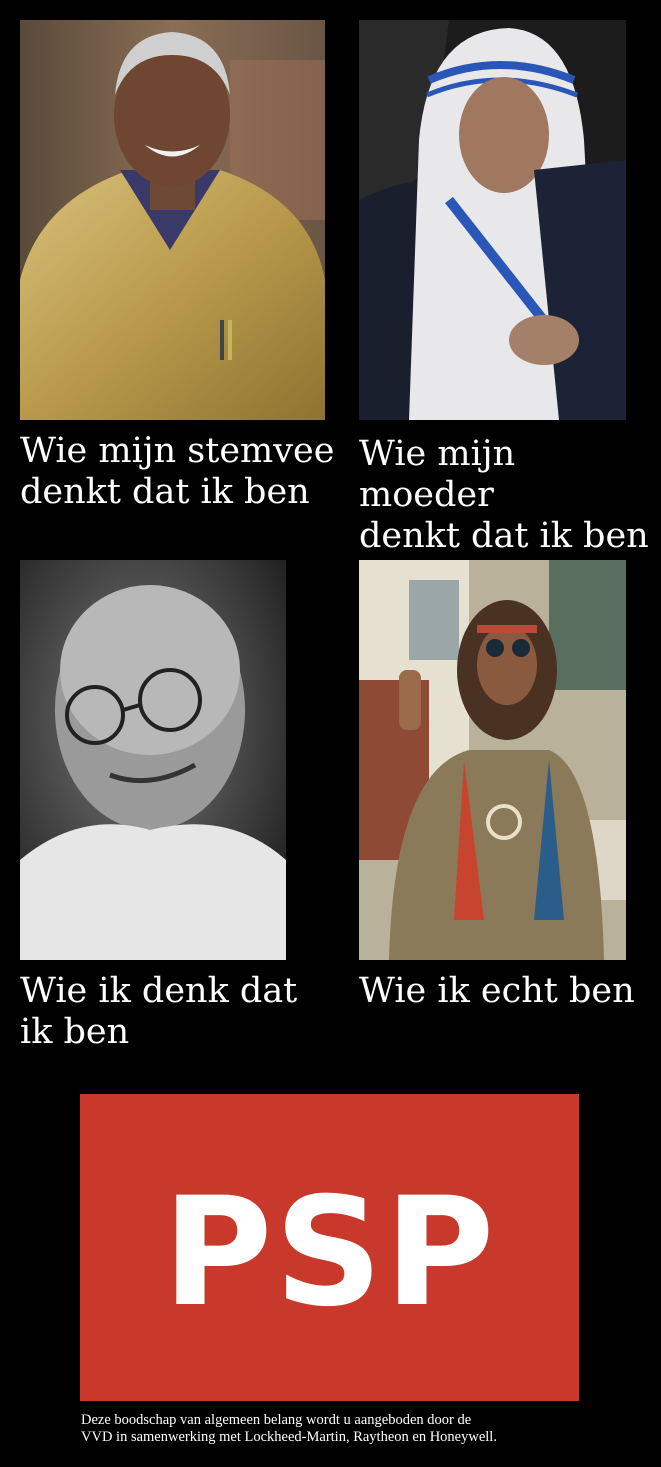 The image size is (661, 1467). I want to click on photo-man-golden-shirt, so click(172, 220).